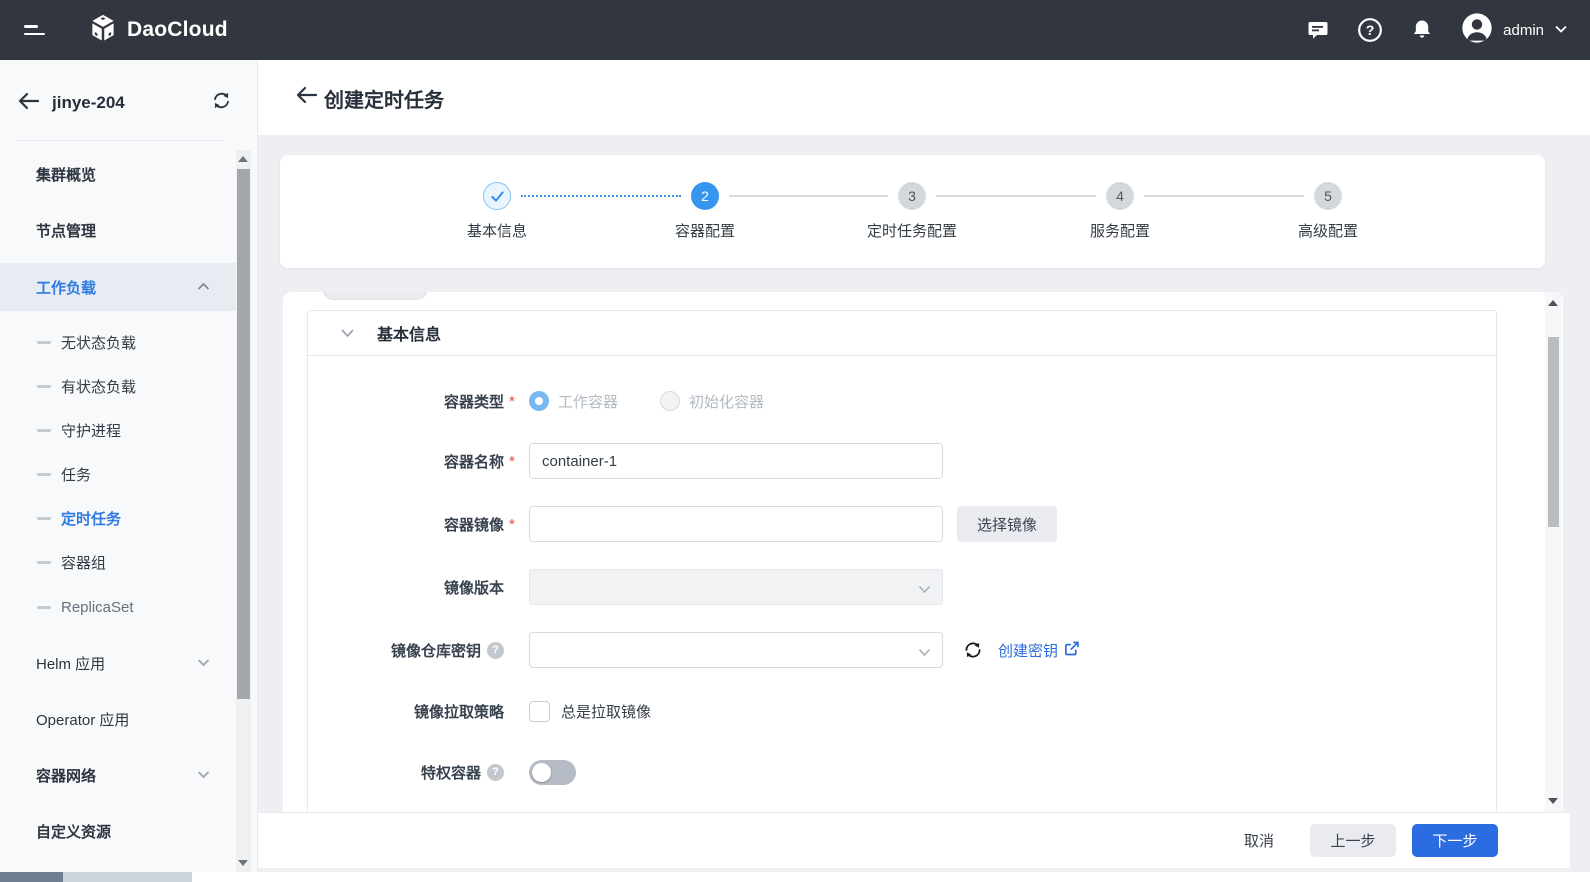 This screenshot has width=1590, height=882. What do you see at coordinates (914, 840) in the screenshot?
I see `wizard-footer: 取消 上一步 下一步` at bounding box center [914, 840].